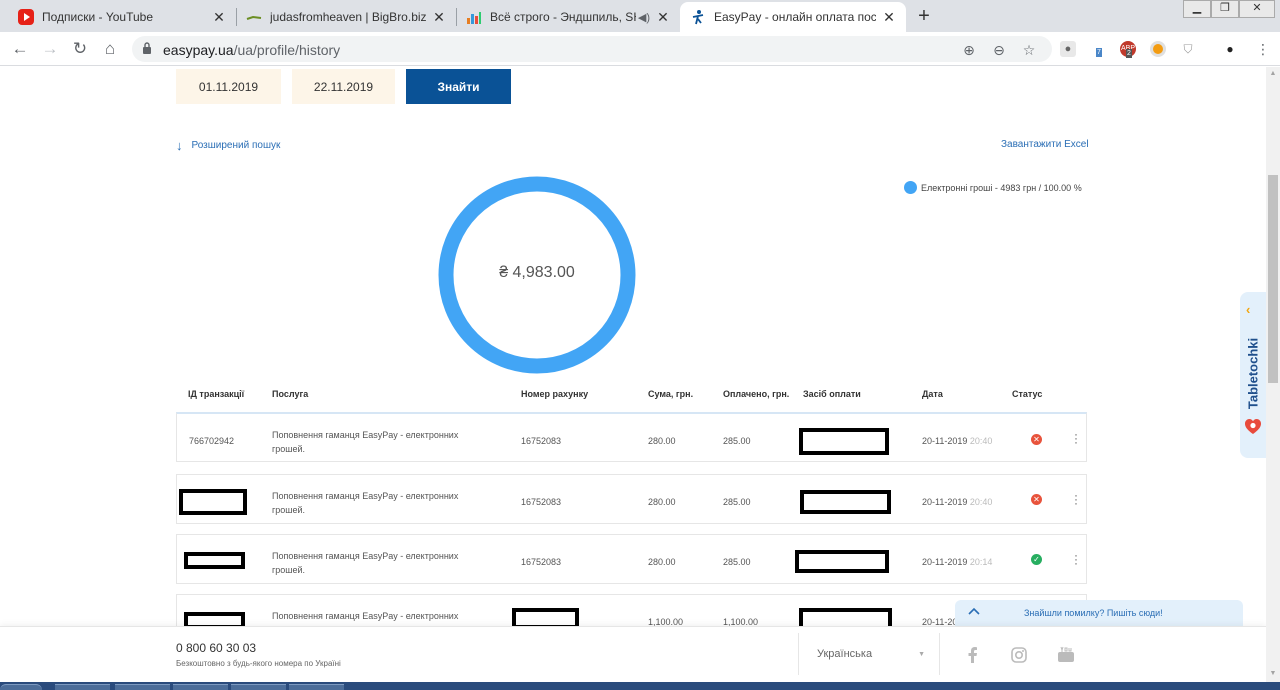  Describe the element at coordinates (228, 86) in the screenshot. I see `date-from-input: 01.11.2019` at that location.